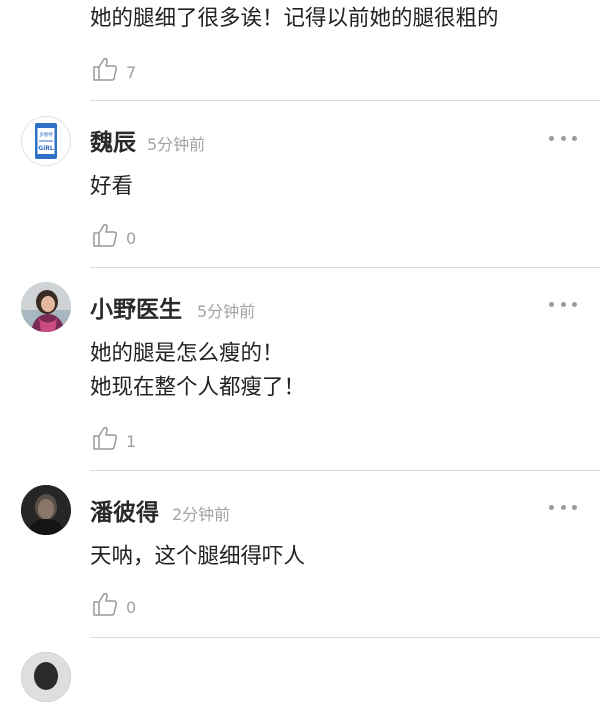  Describe the element at coordinates (300, 50) in the screenshot. I see `comment-item: 她的腿细了很多诶！记得以前她的腿很粗的 7` at that location.